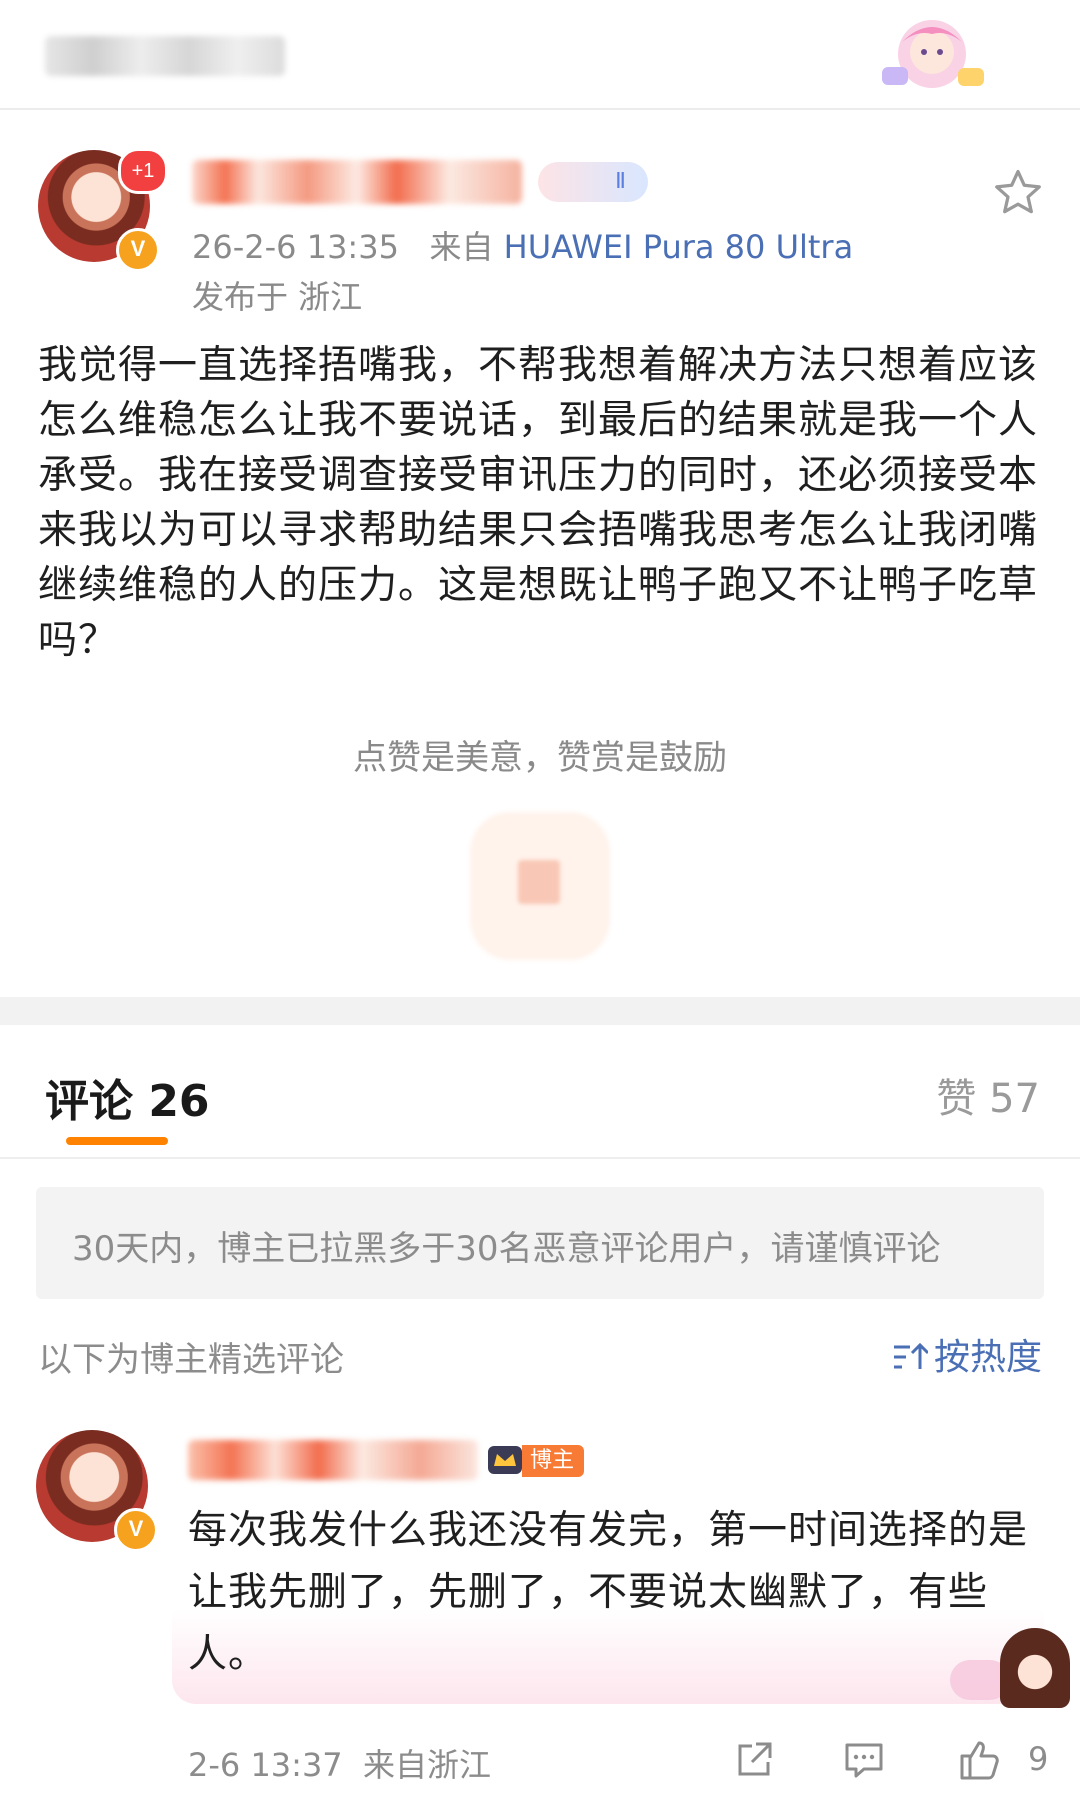 Image resolution: width=1080 pixels, height=1805 pixels. What do you see at coordinates (427, 1765) in the screenshot?
I see `comment-location: 来自浙江` at bounding box center [427, 1765].